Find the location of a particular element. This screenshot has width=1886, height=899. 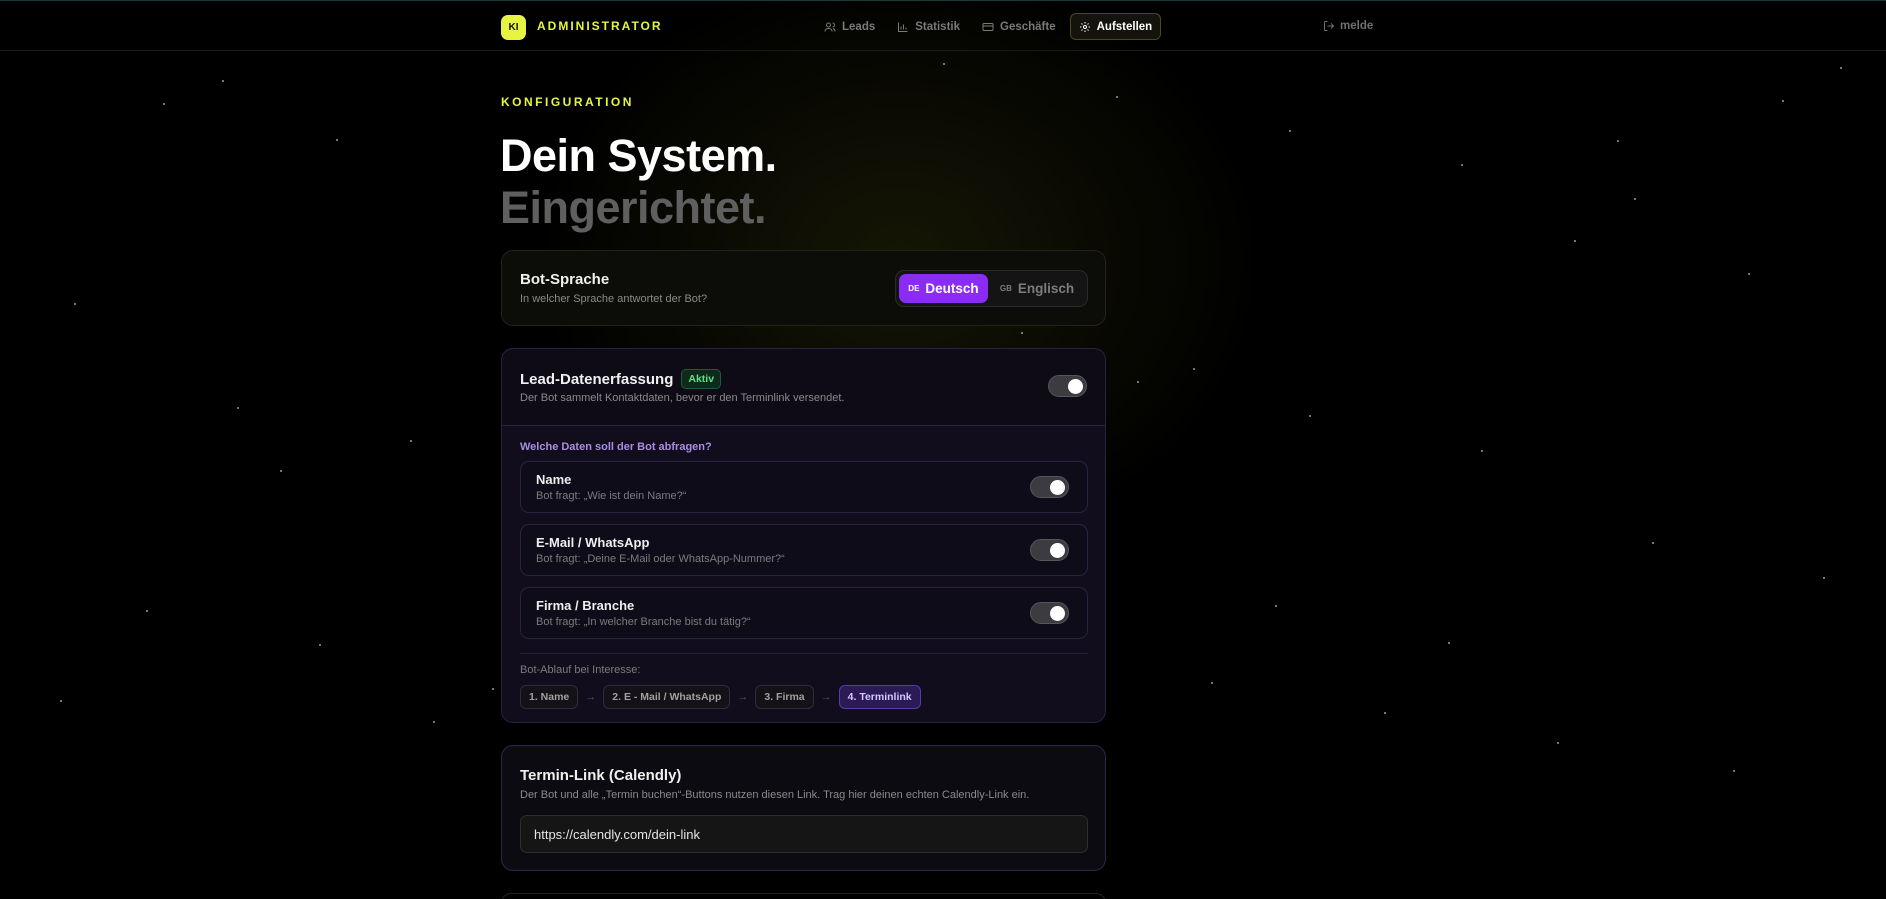

logout-icon is located at coordinates (1329, 26).